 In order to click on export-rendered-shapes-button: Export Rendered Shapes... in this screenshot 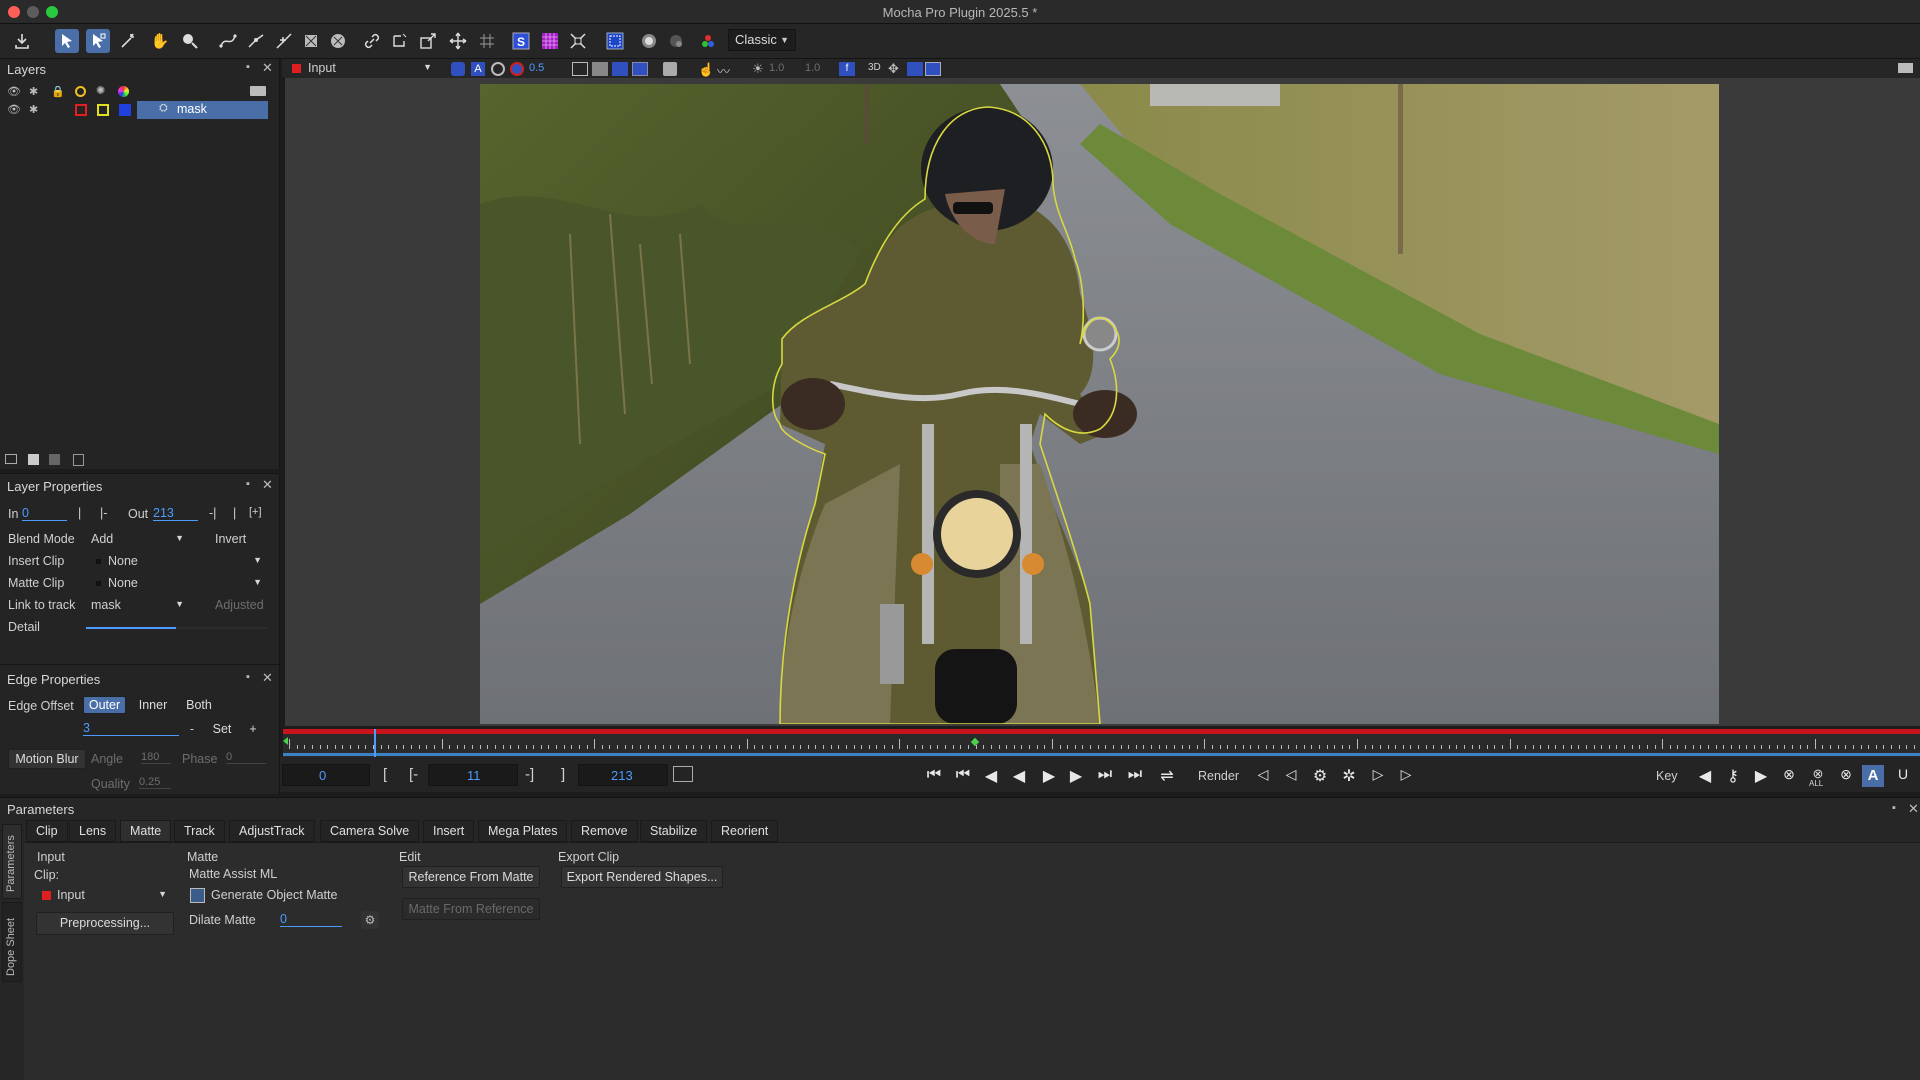, I will do `click(642, 877)`.